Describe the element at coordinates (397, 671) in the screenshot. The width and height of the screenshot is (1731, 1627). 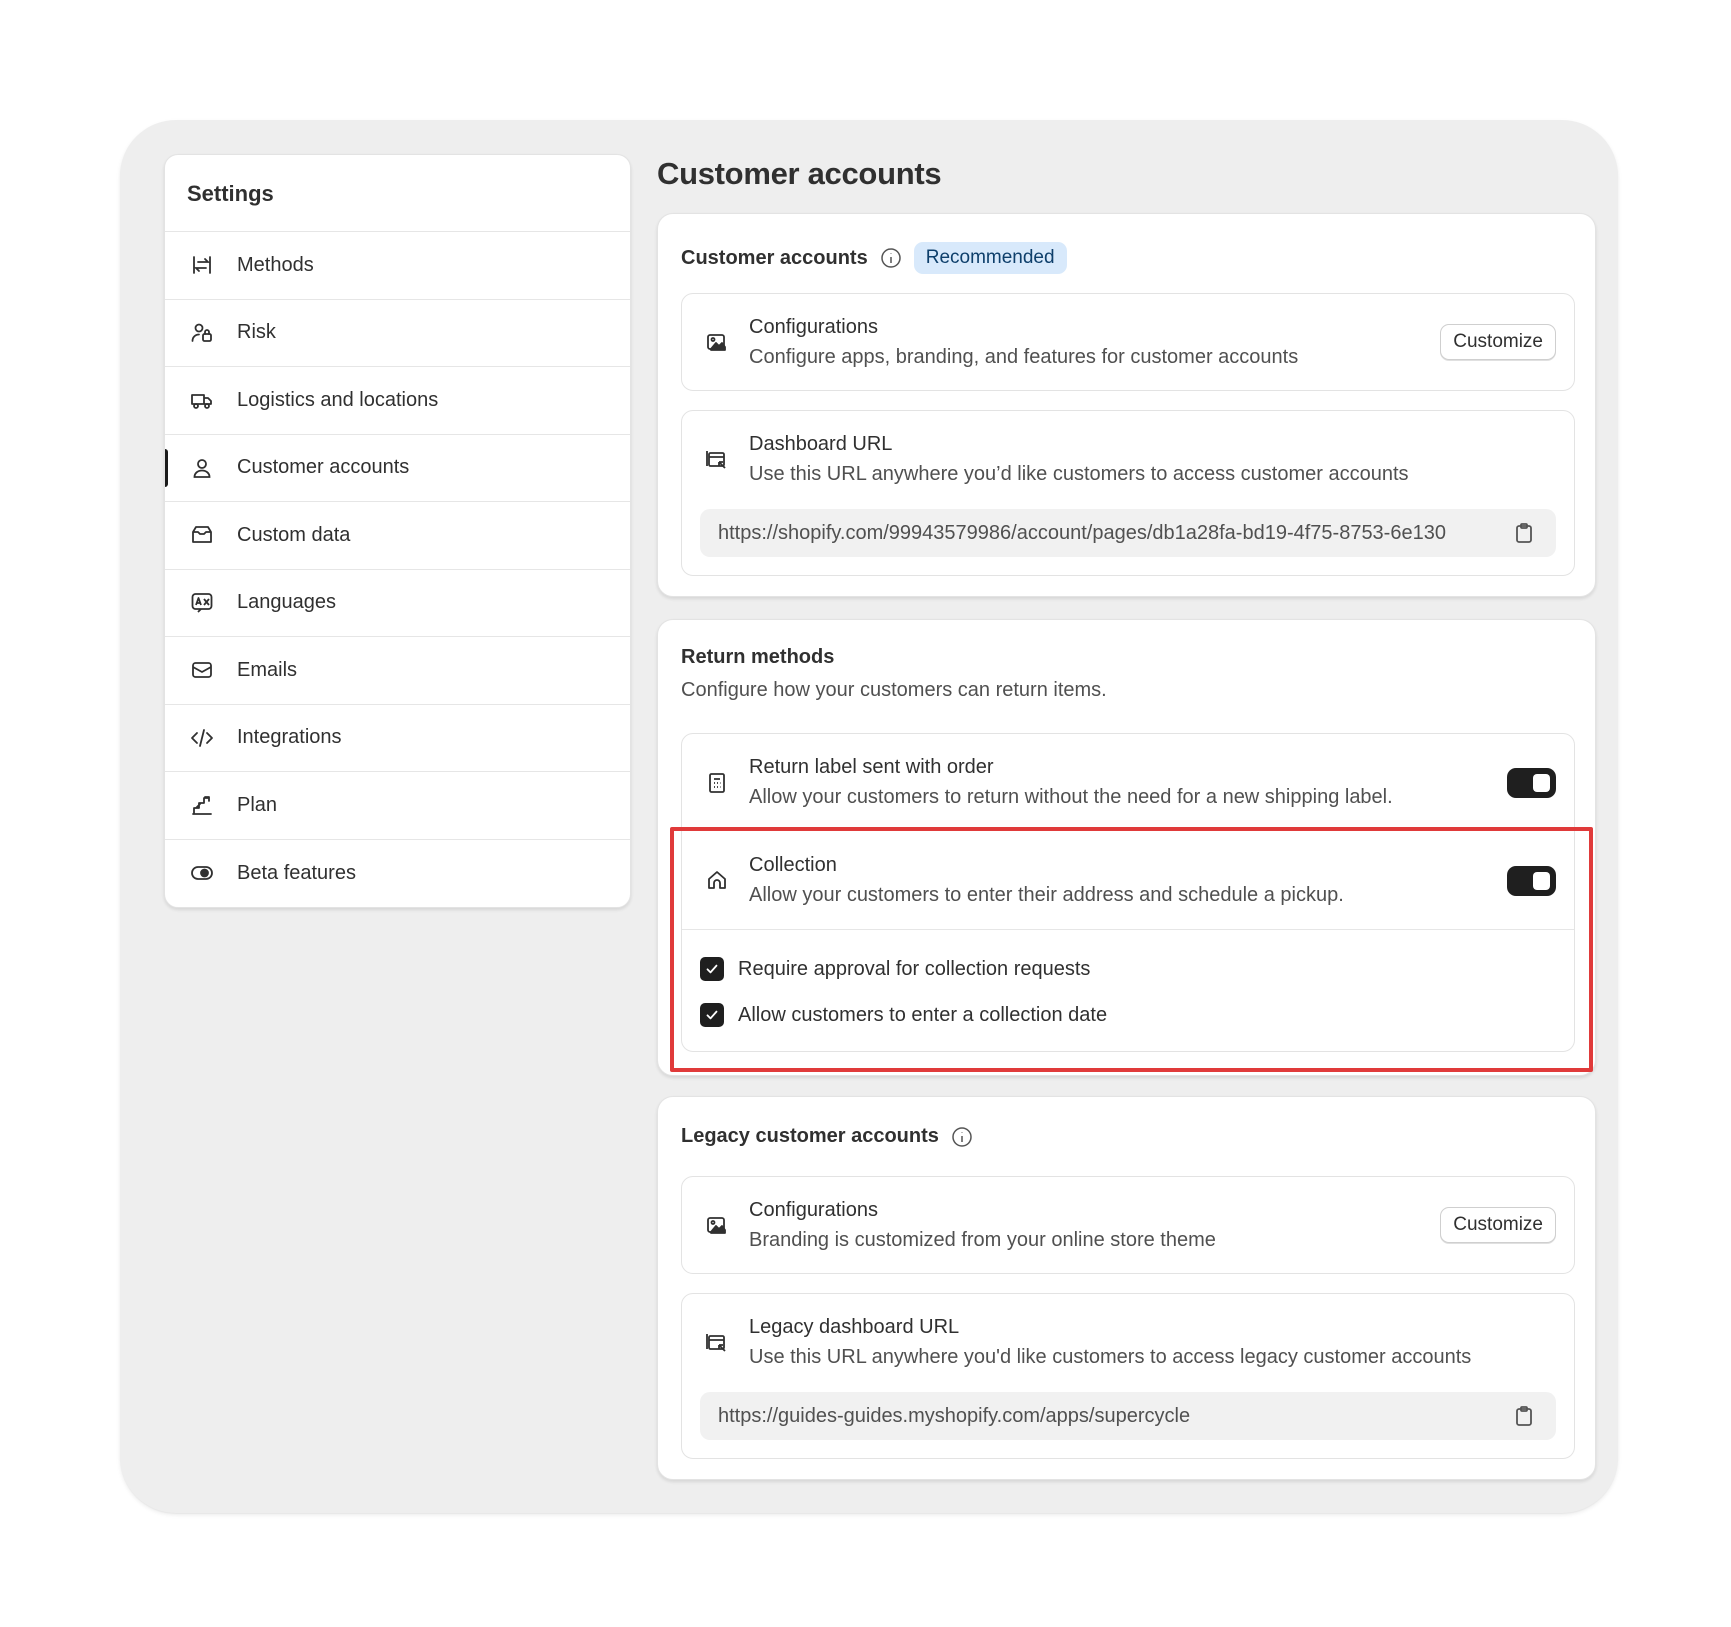
I see `sidebar-item-emails: Emails` at that location.